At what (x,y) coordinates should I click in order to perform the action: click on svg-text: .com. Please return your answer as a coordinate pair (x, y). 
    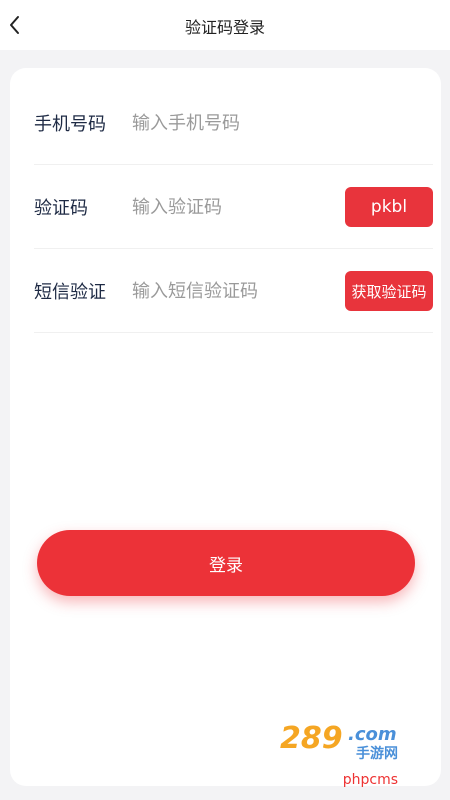
    Looking at the image, I should click on (372, 734).